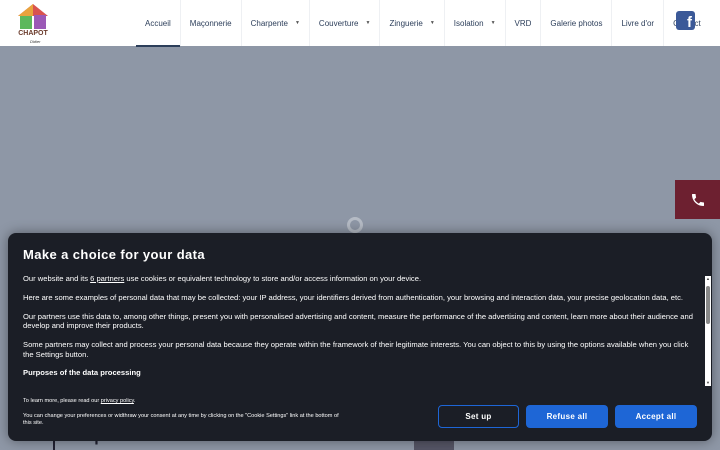 This screenshot has width=720, height=450. I want to click on nav-item-vrd: VRD, so click(524, 23).